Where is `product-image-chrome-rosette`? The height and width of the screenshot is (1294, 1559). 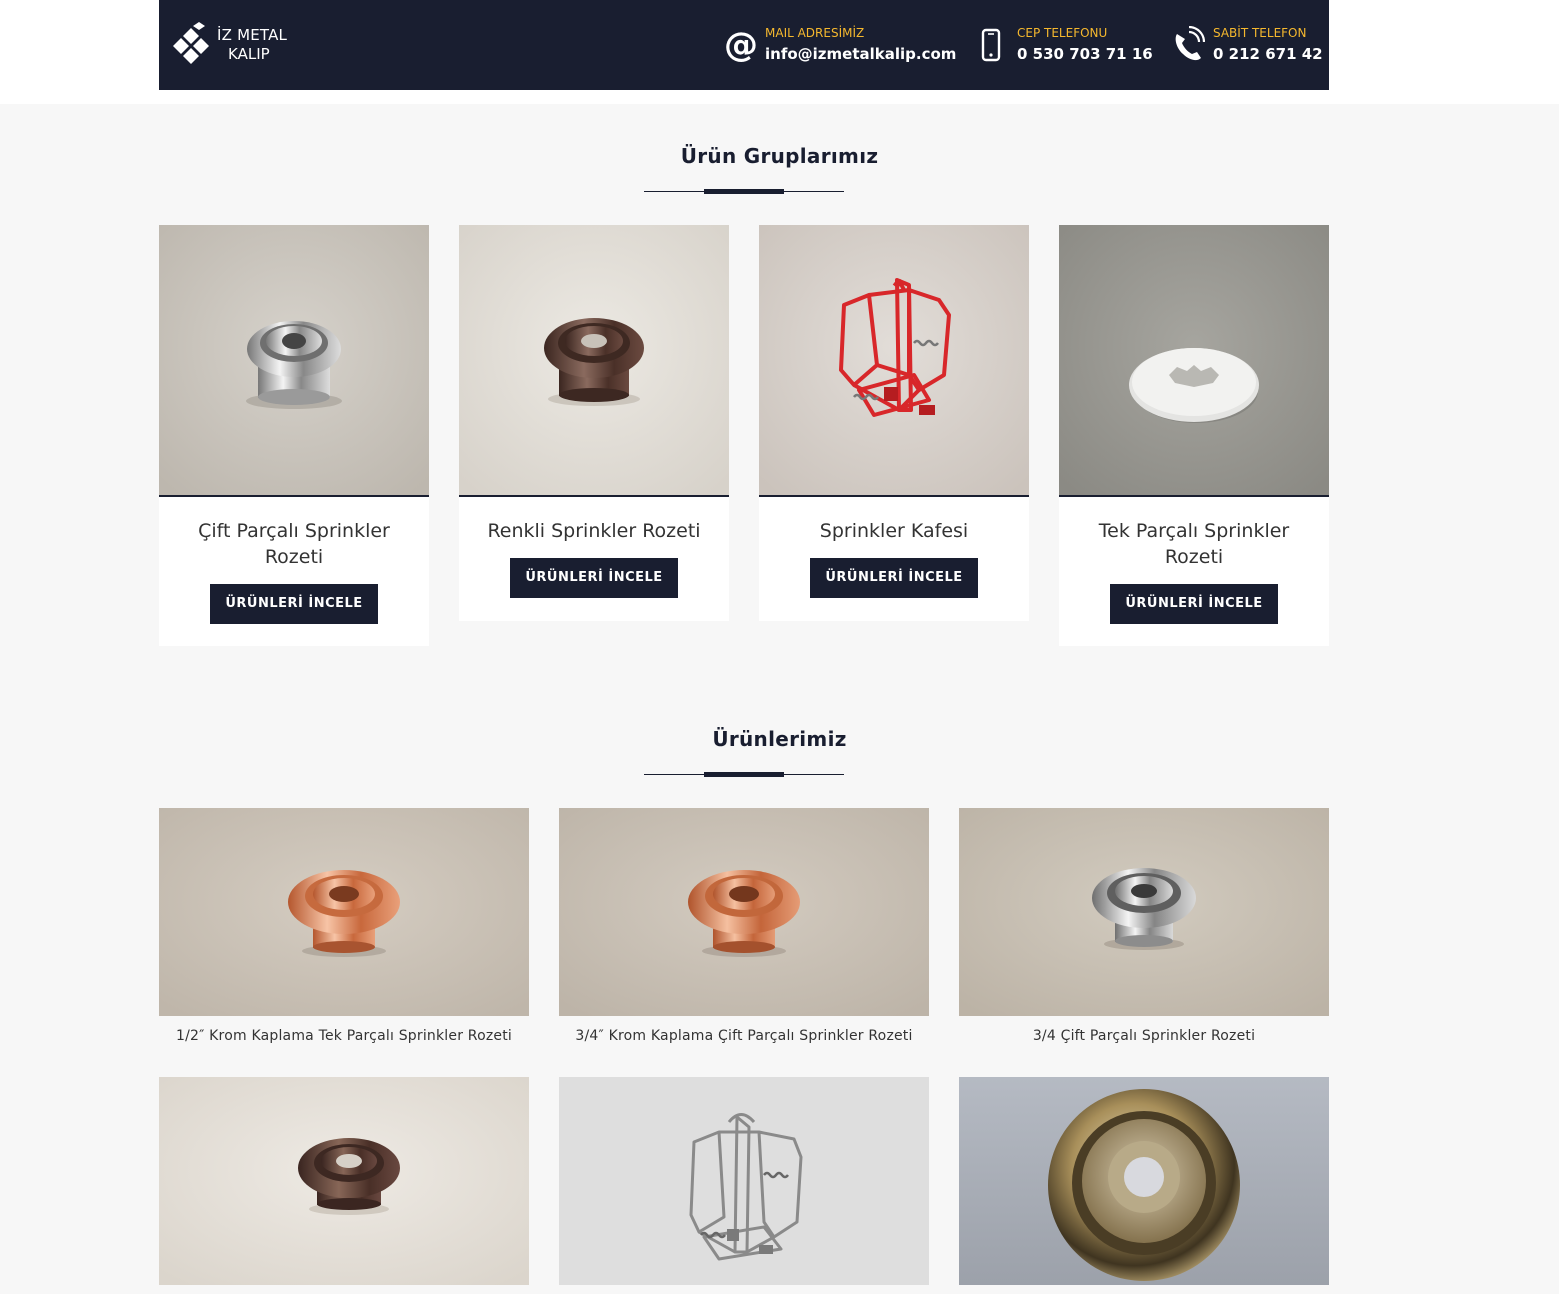
product-image-chrome-rosette is located at coordinates (1144, 912).